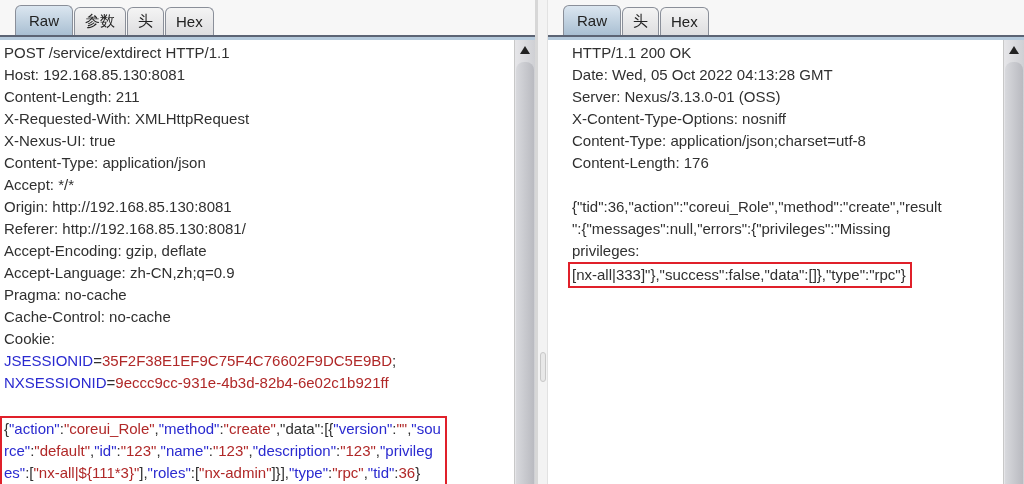  I want to click on splitter-grip, so click(542, 367).